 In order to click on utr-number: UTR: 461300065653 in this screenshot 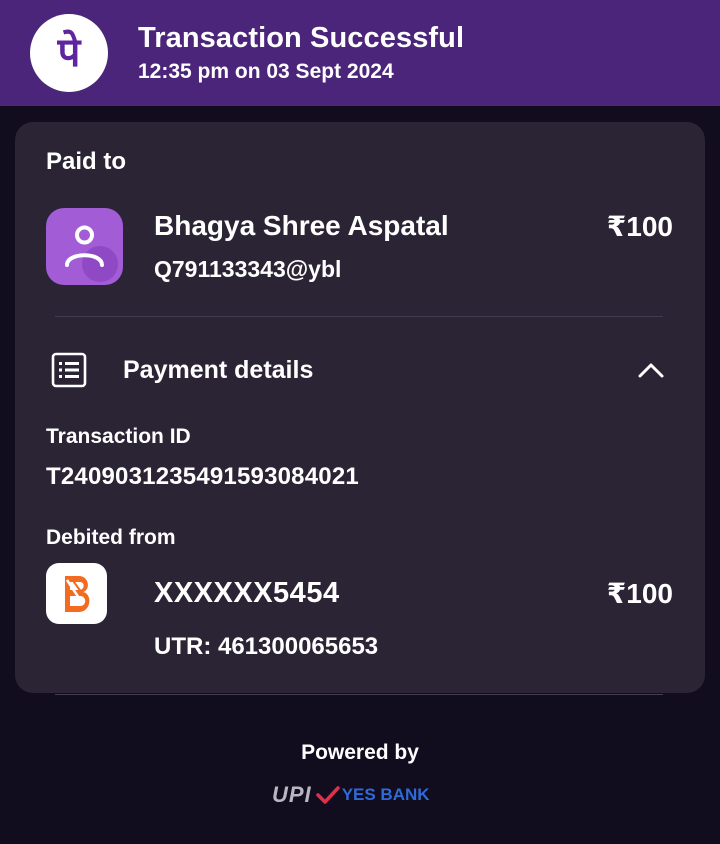, I will do `click(266, 646)`.